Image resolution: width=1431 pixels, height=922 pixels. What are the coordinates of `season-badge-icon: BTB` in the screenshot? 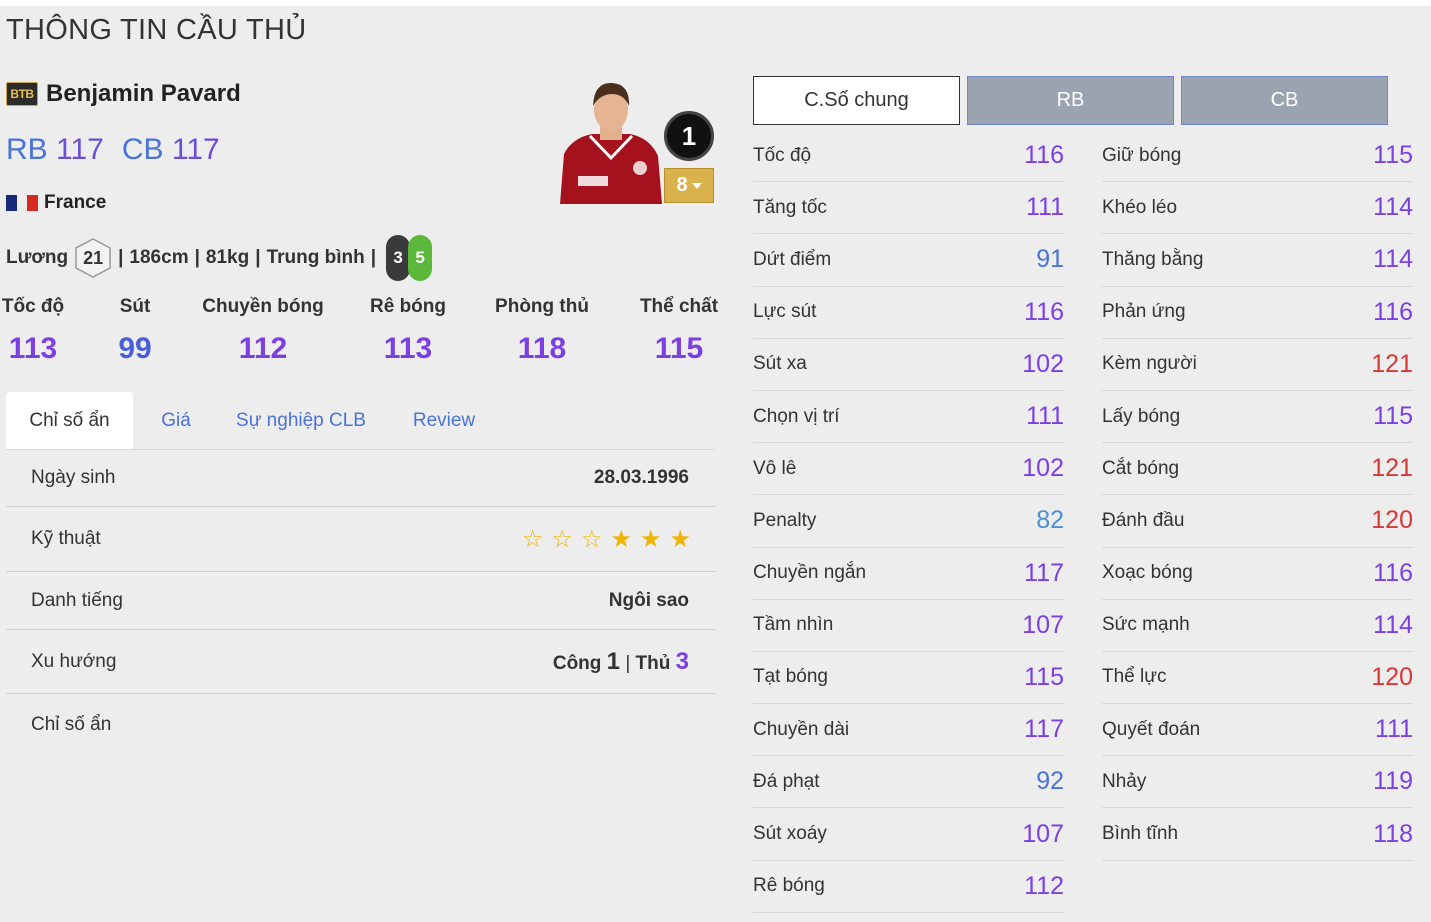 It's located at (22, 94).